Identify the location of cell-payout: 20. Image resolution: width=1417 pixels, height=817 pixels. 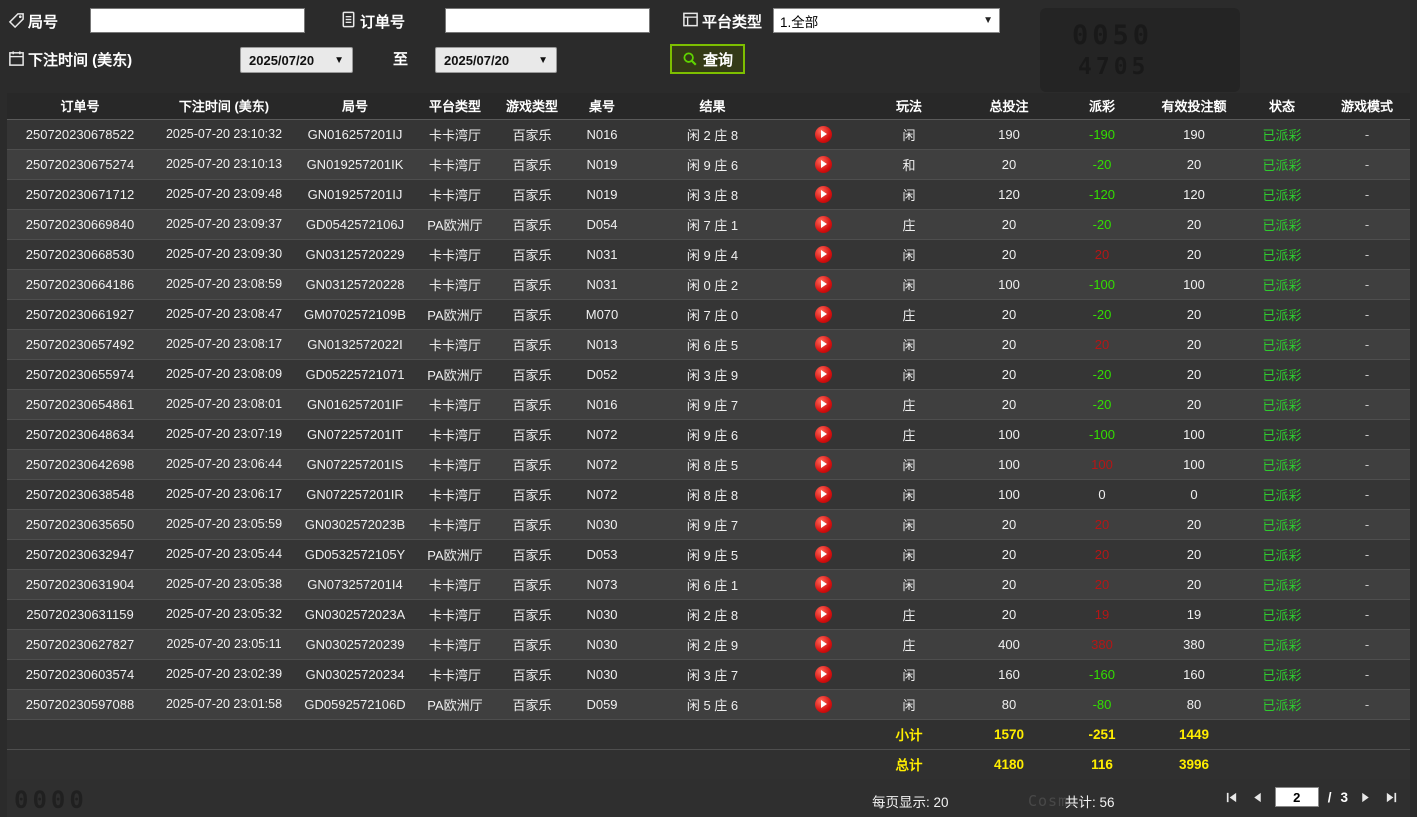
(1102, 344).